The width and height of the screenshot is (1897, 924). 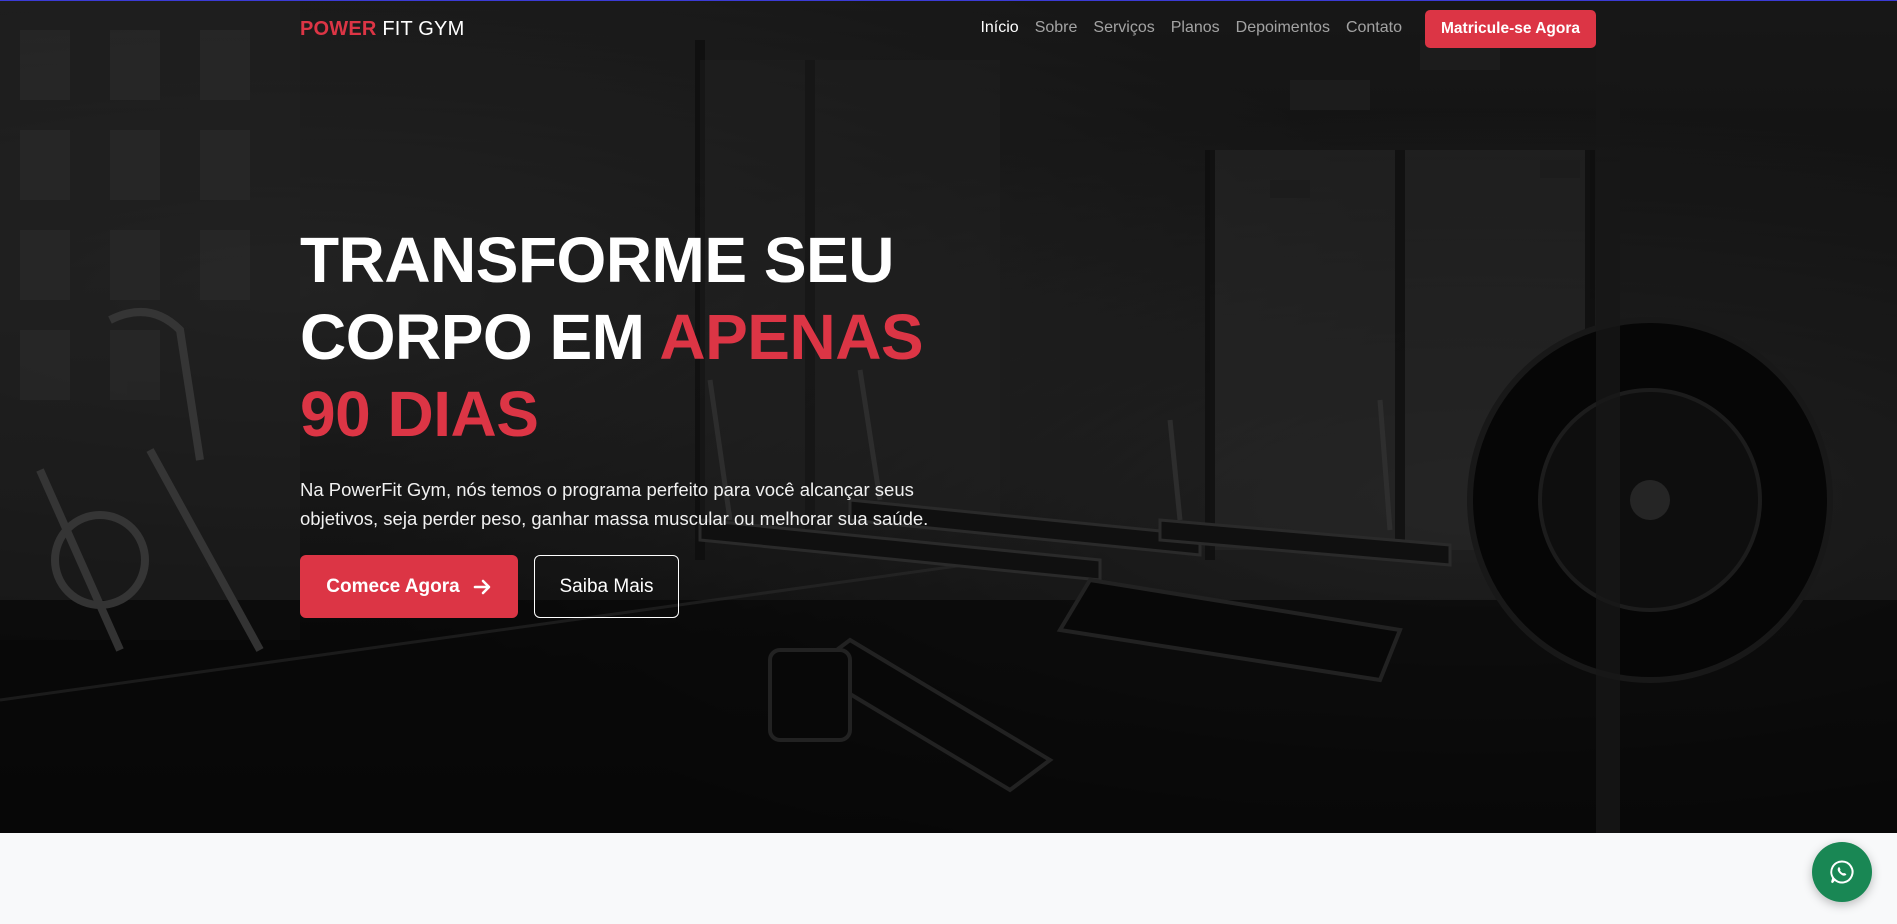 I want to click on hero-title: TRANSFORME SEU CORPO EM APENAS 90 DIAS, so click(x=640, y=337).